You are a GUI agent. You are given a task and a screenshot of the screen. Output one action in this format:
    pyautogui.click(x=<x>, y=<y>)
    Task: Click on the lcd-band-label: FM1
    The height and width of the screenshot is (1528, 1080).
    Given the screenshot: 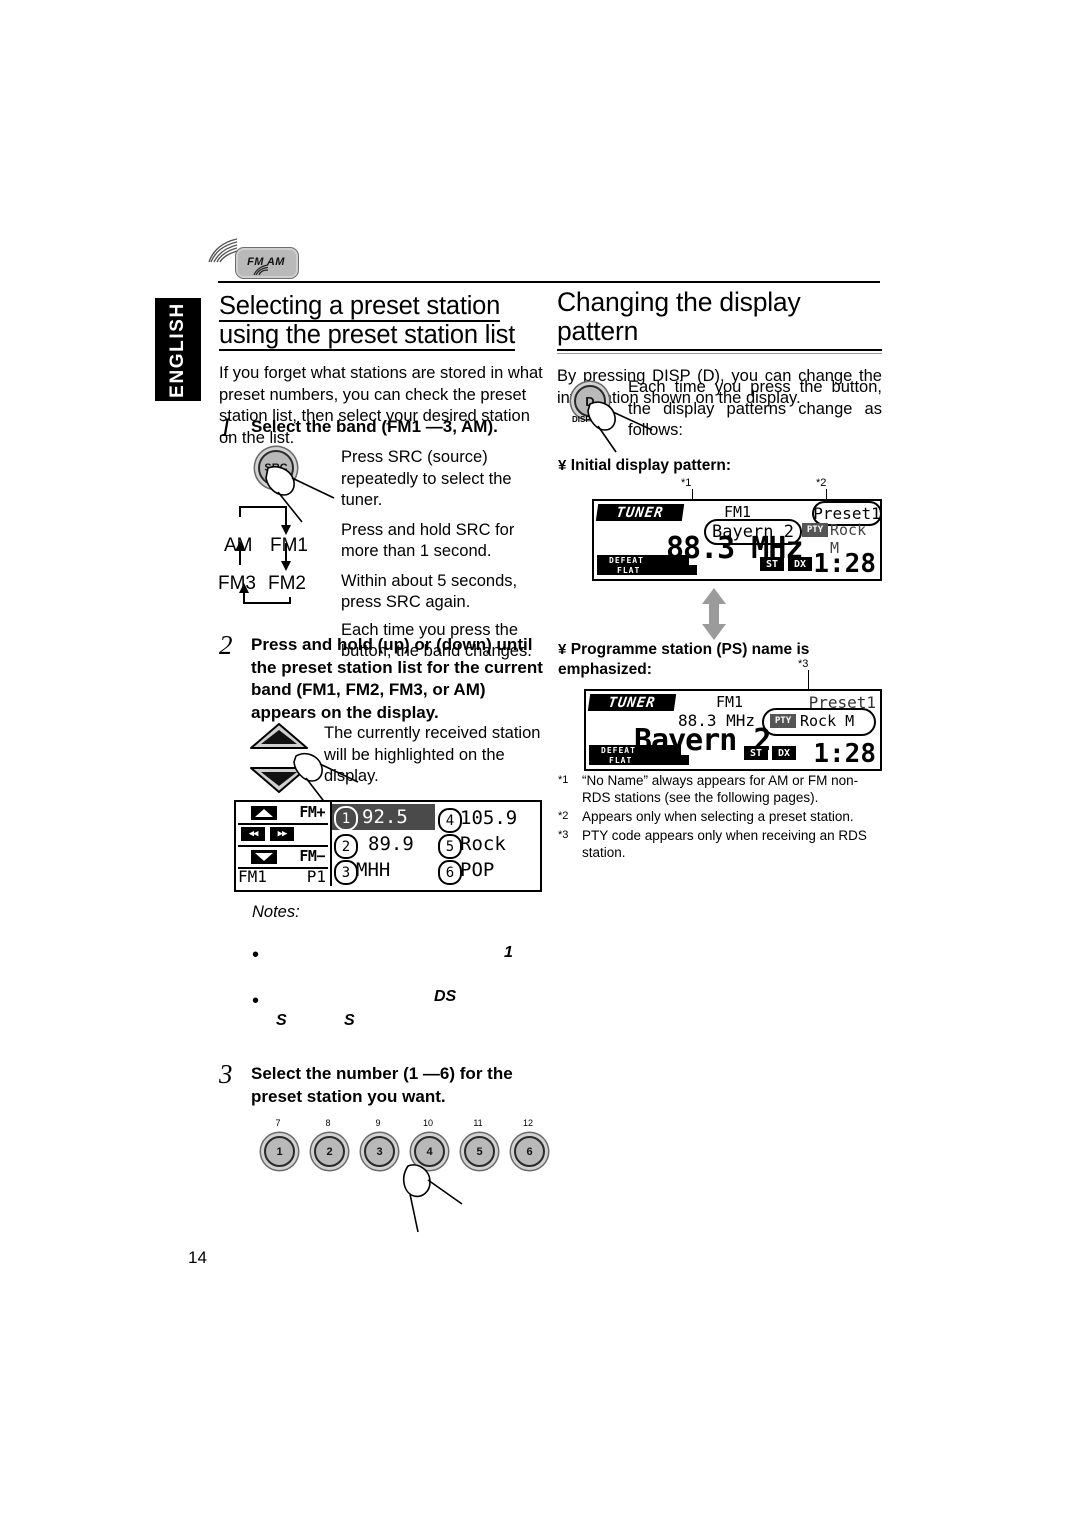 What is the action you would take?
    pyautogui.click(x=252, y=876)
    